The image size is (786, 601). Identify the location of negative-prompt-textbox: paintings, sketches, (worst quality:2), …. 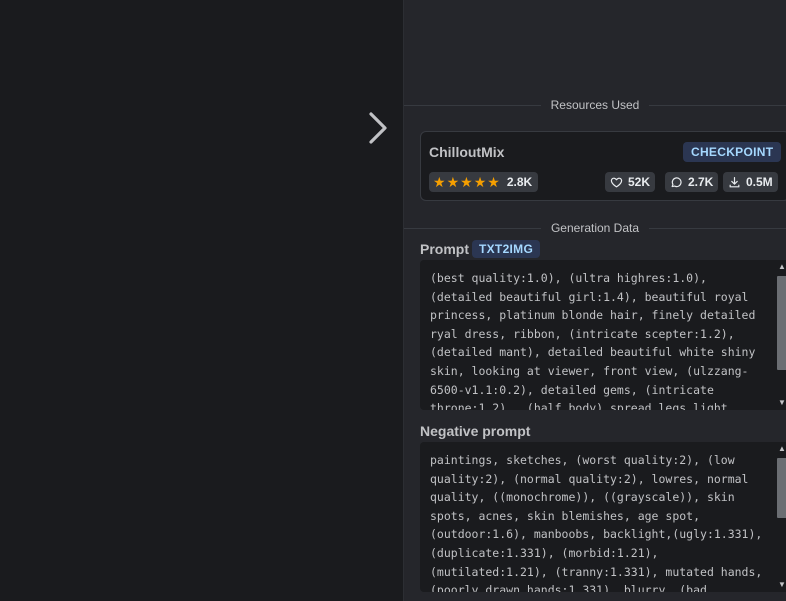
(603, 517).